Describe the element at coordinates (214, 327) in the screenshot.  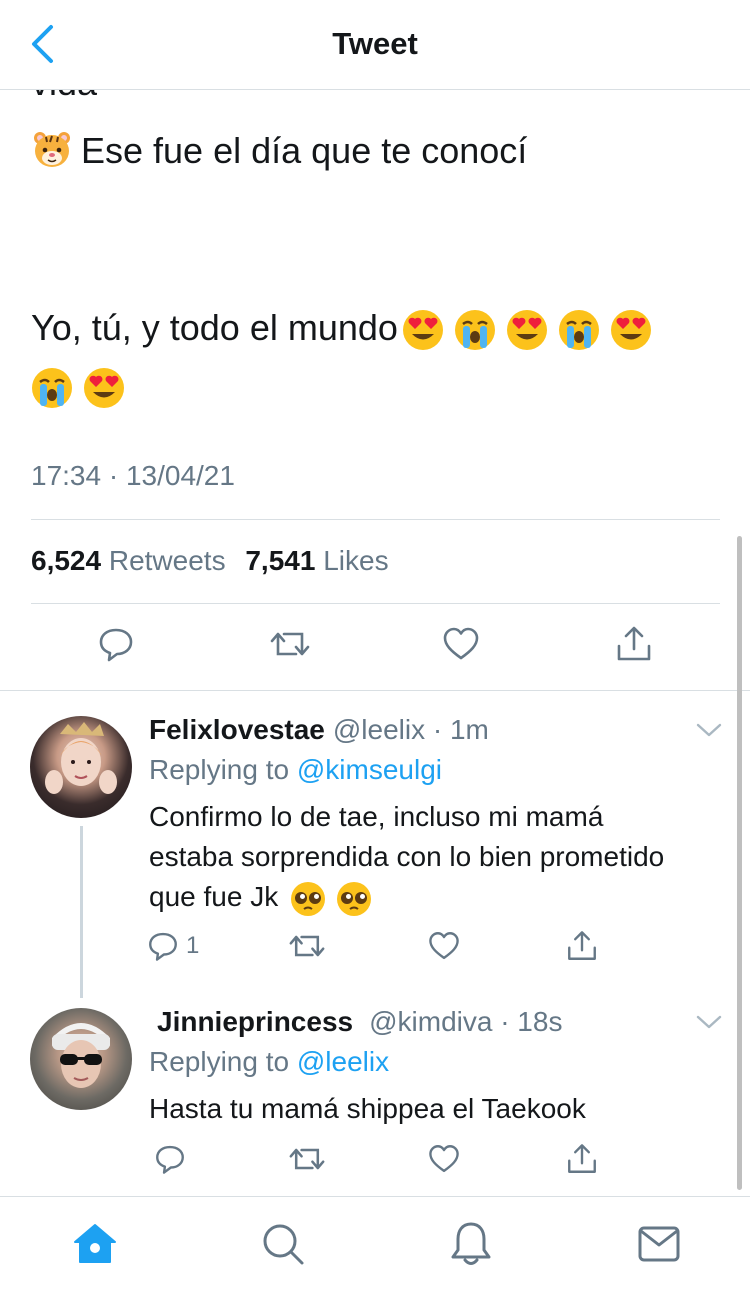
I see `tweet-text-main-line: Yo, tú, y todo el mundo` at that location.